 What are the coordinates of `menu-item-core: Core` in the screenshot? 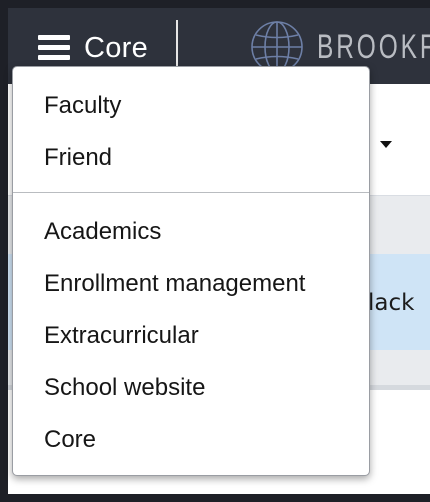 It's located at (70, 440).